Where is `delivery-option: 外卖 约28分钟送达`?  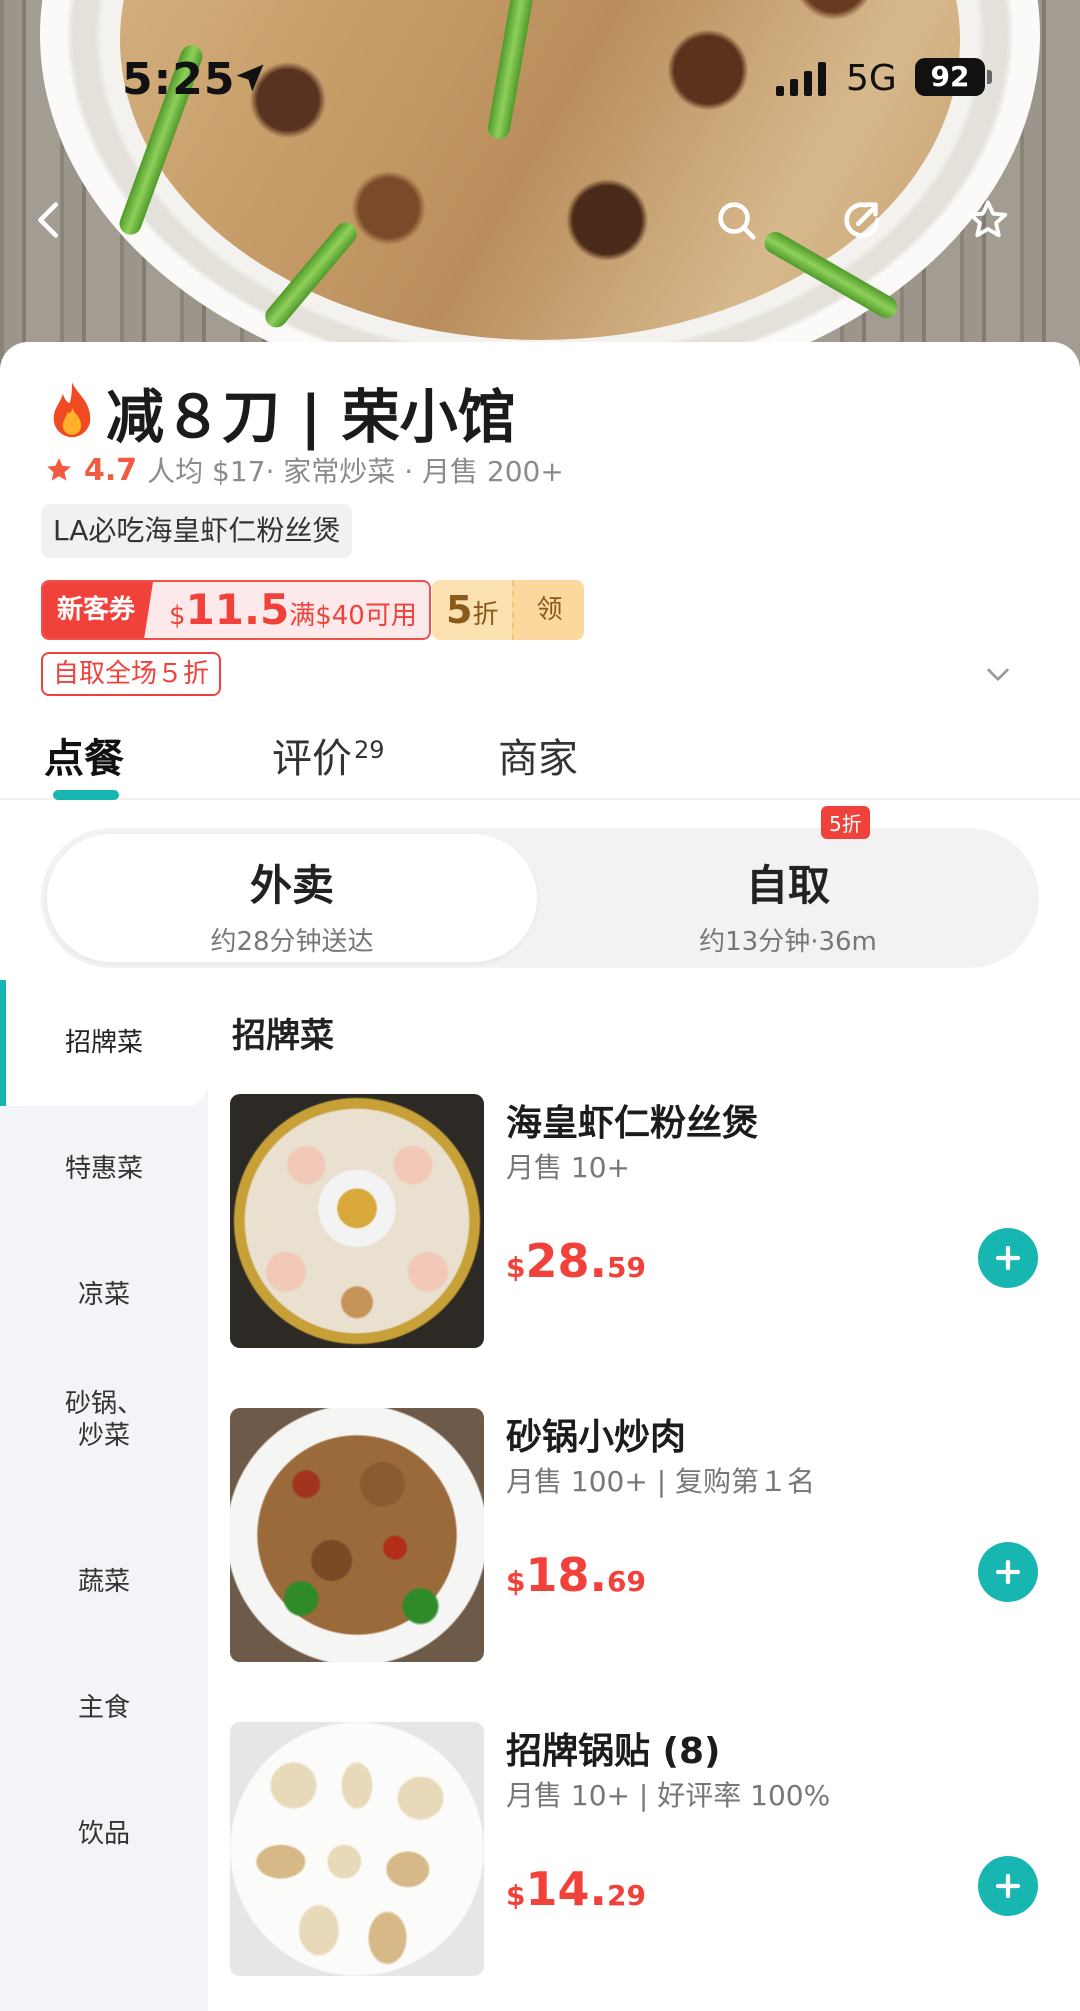
delivery-option: 外卖 约28分钟送达 is located at coordinates (292, 898).